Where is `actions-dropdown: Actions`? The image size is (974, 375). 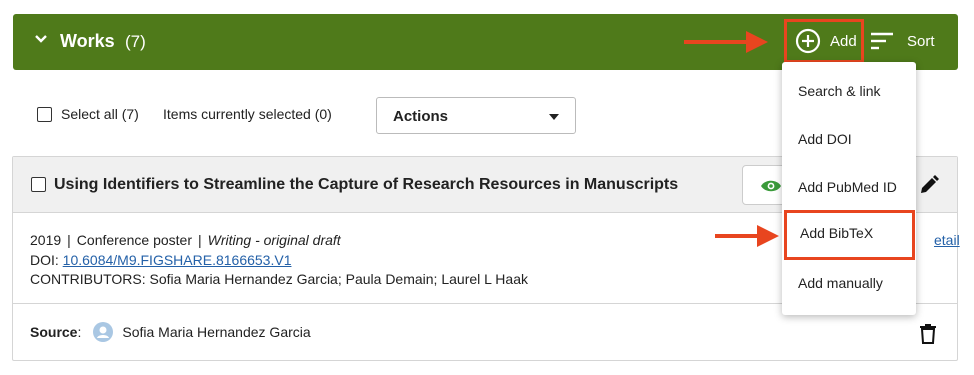
actions-dropdown: Actions is located at coordinates (476, 115).